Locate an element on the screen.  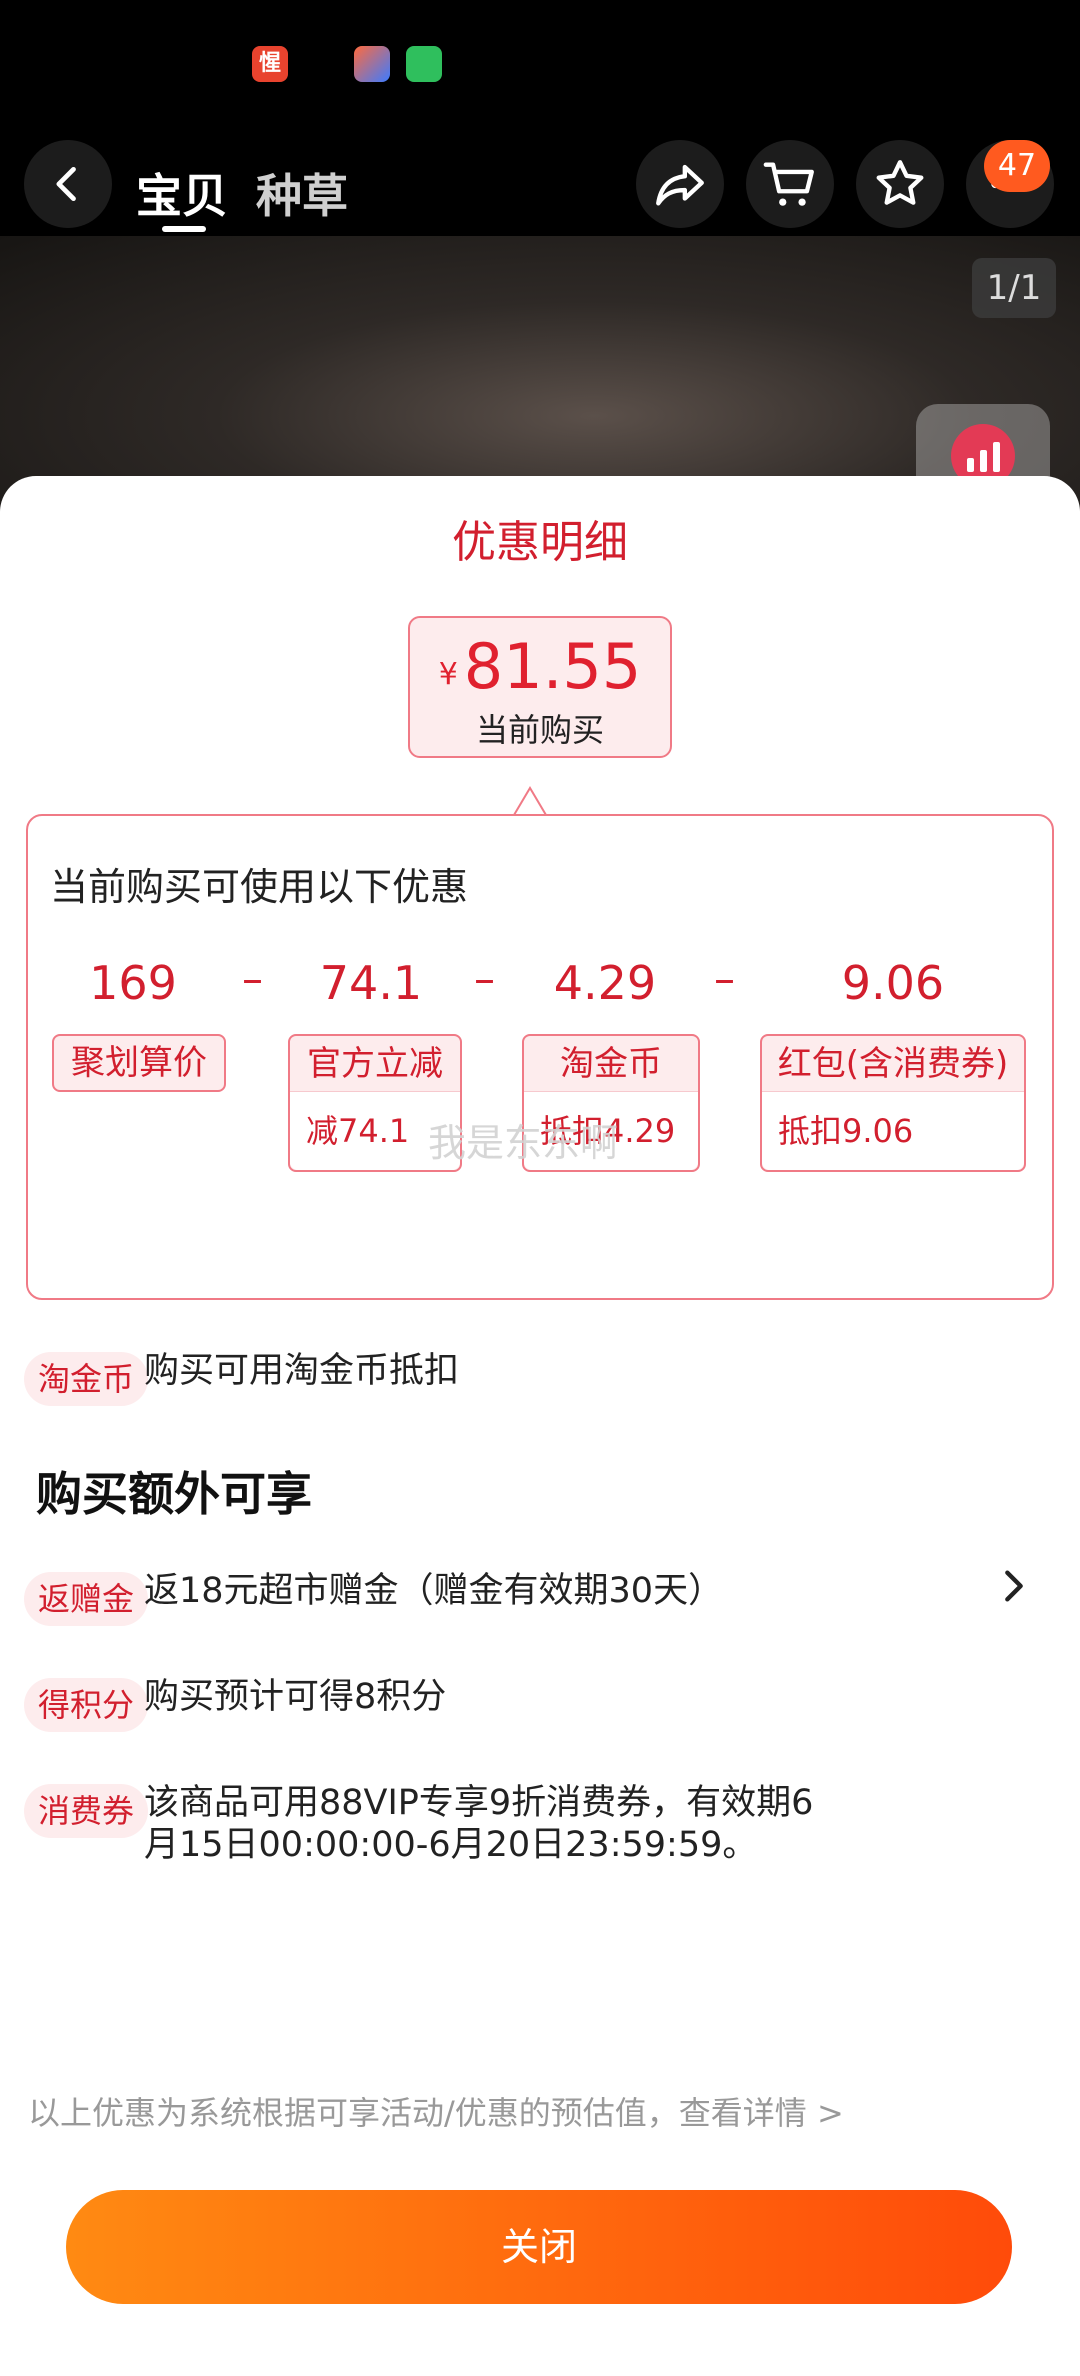
juhuasuan-tag: 聚划算价 is located at coordinates (139, 1063).